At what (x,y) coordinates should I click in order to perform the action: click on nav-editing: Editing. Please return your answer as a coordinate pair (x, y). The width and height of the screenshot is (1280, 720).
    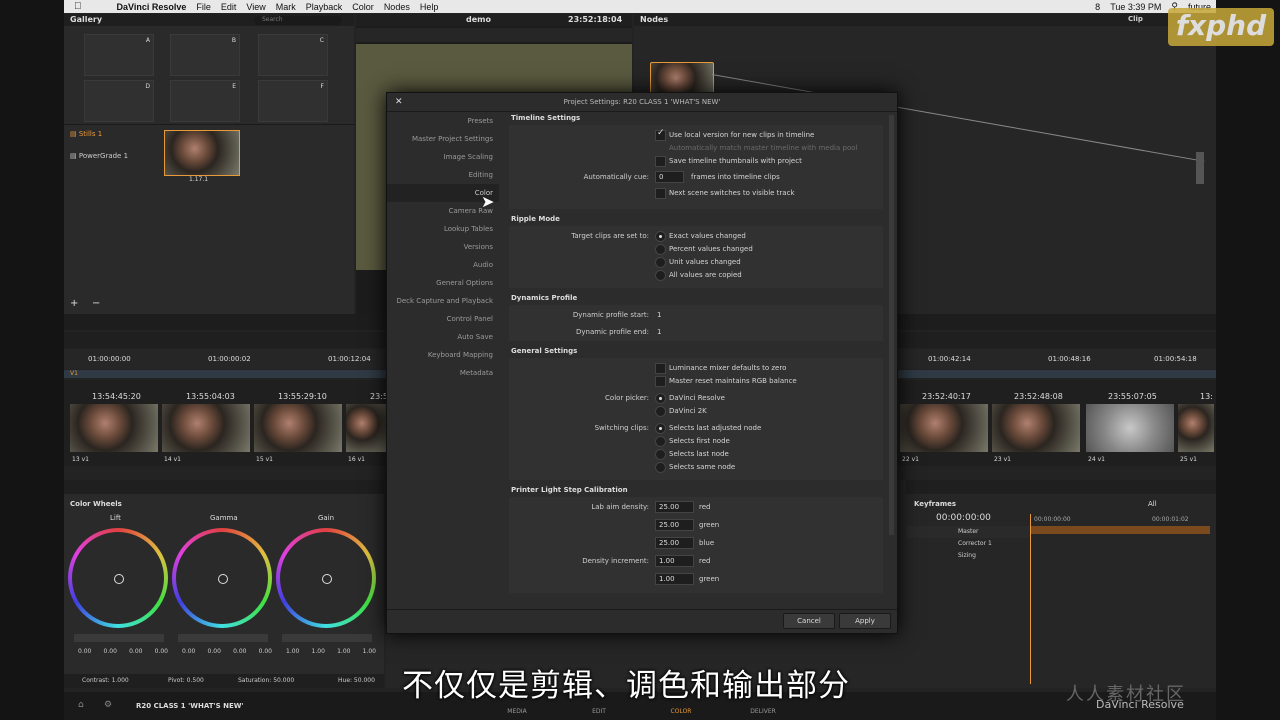
    Looking at the image, I should click on (443, 175).